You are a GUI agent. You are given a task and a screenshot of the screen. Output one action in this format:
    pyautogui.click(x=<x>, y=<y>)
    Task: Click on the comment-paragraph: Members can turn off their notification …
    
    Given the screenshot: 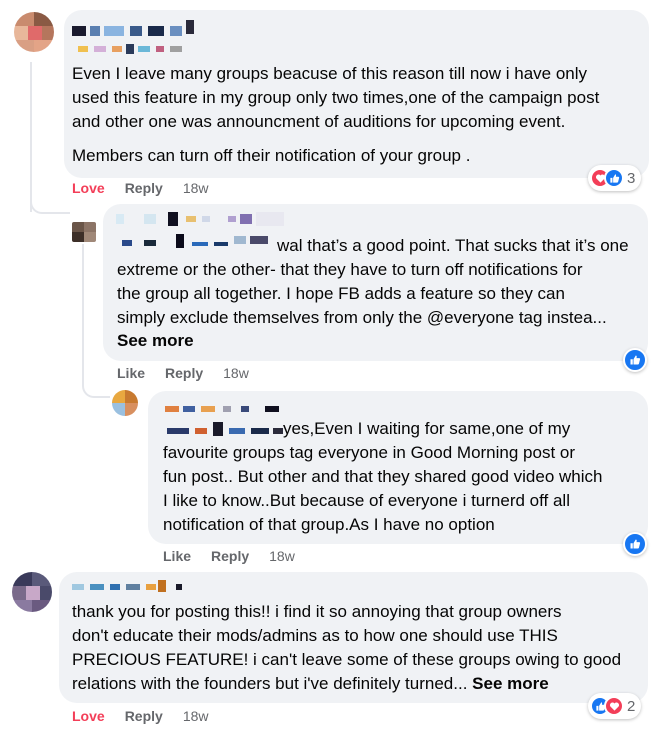 What is the action you would take?
    pyautogui.click(x=271, y=155)
    